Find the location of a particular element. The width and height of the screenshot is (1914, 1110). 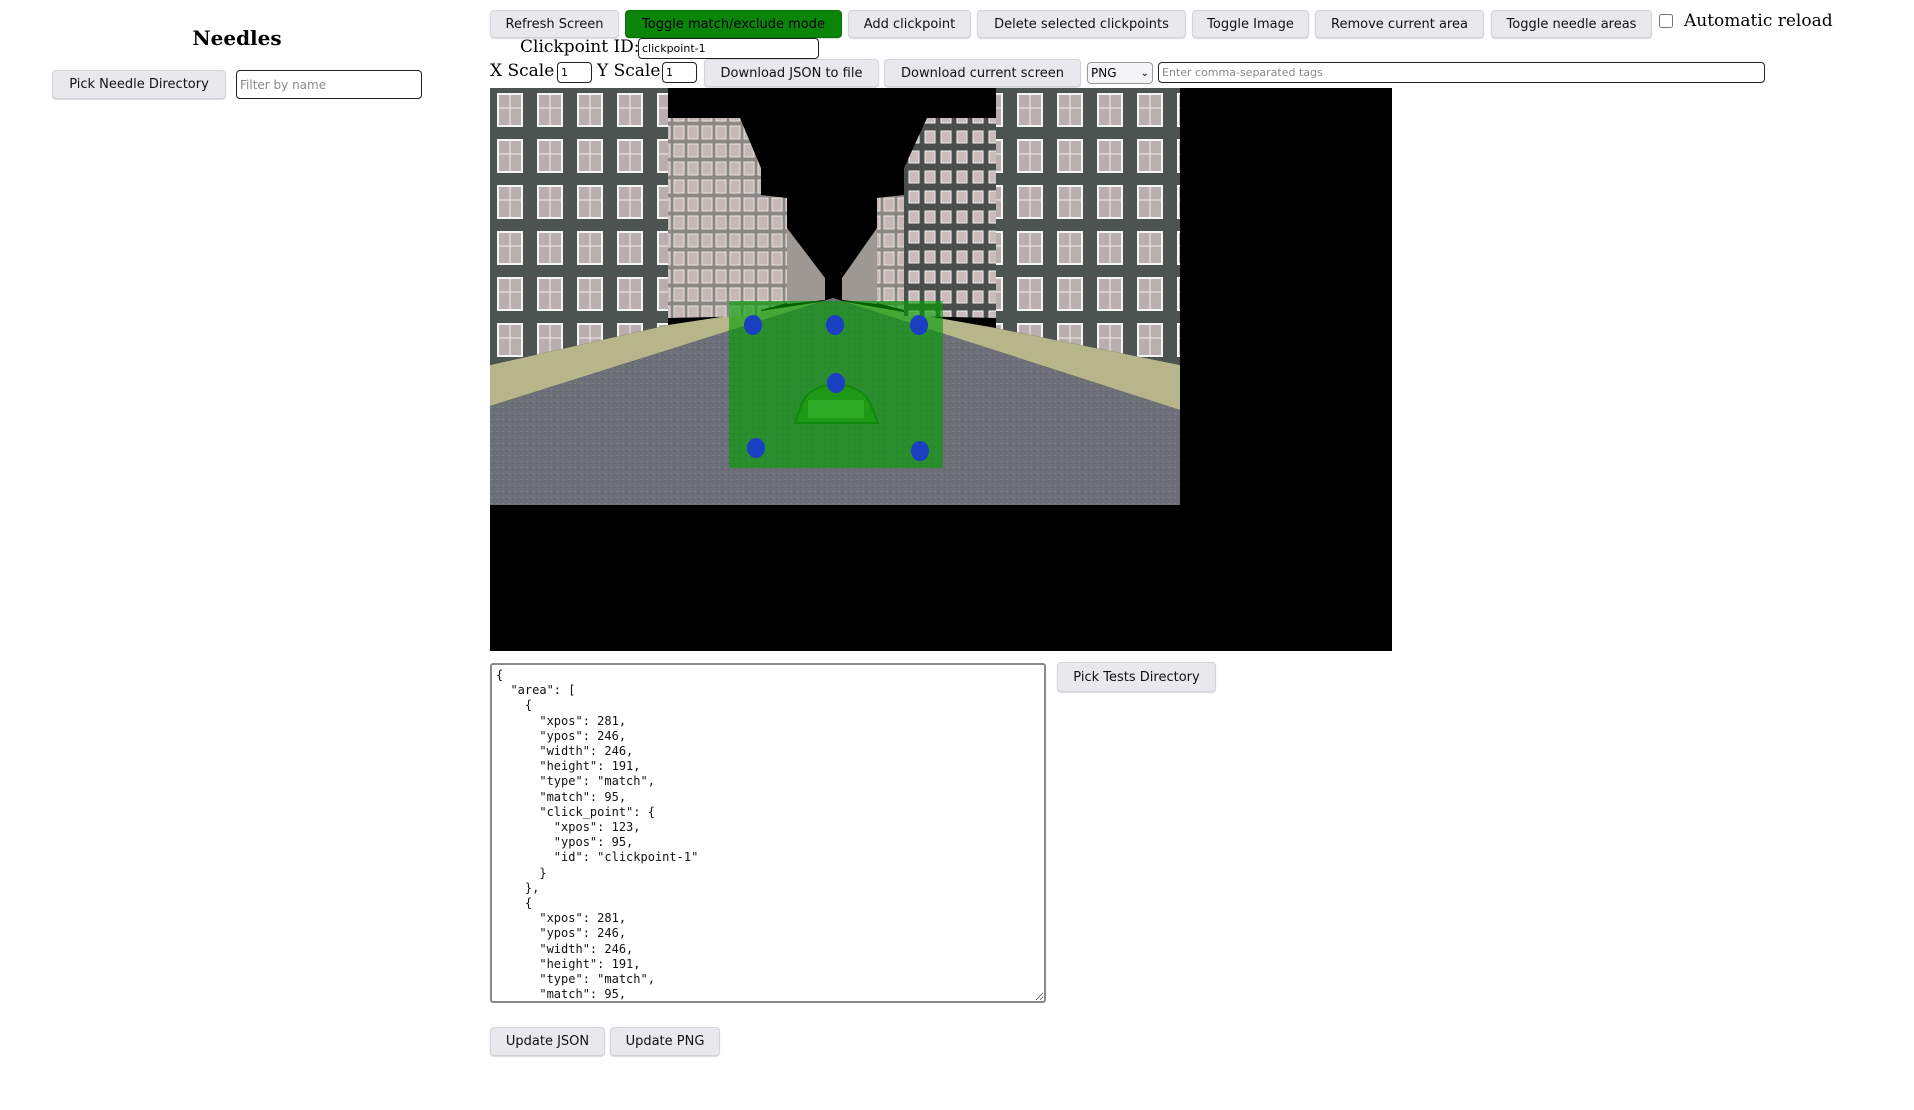

screenshot-image is located at coordinates (835, 296).